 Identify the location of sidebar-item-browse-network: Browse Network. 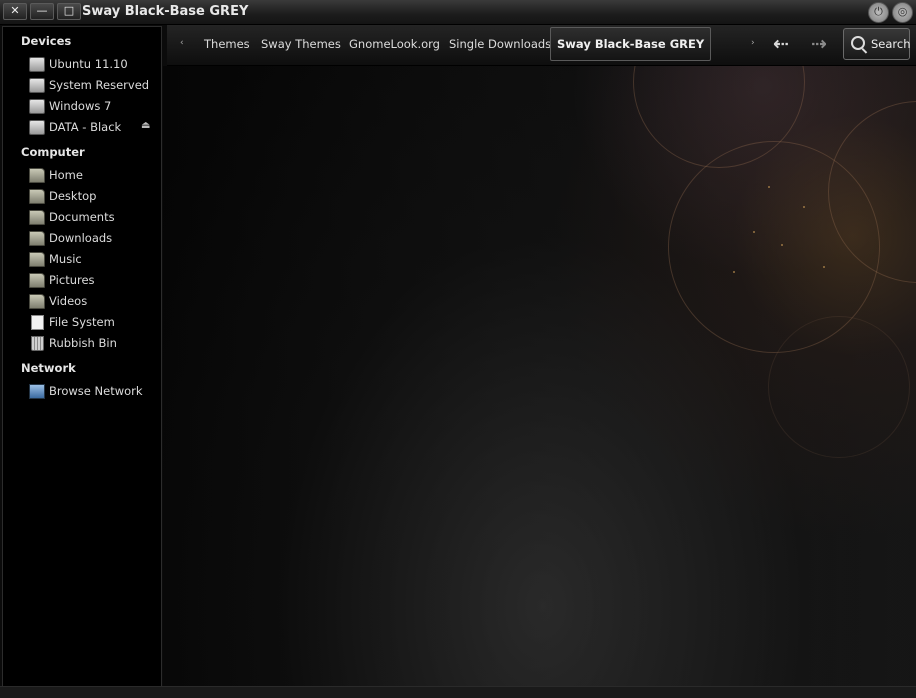
(92, 391).